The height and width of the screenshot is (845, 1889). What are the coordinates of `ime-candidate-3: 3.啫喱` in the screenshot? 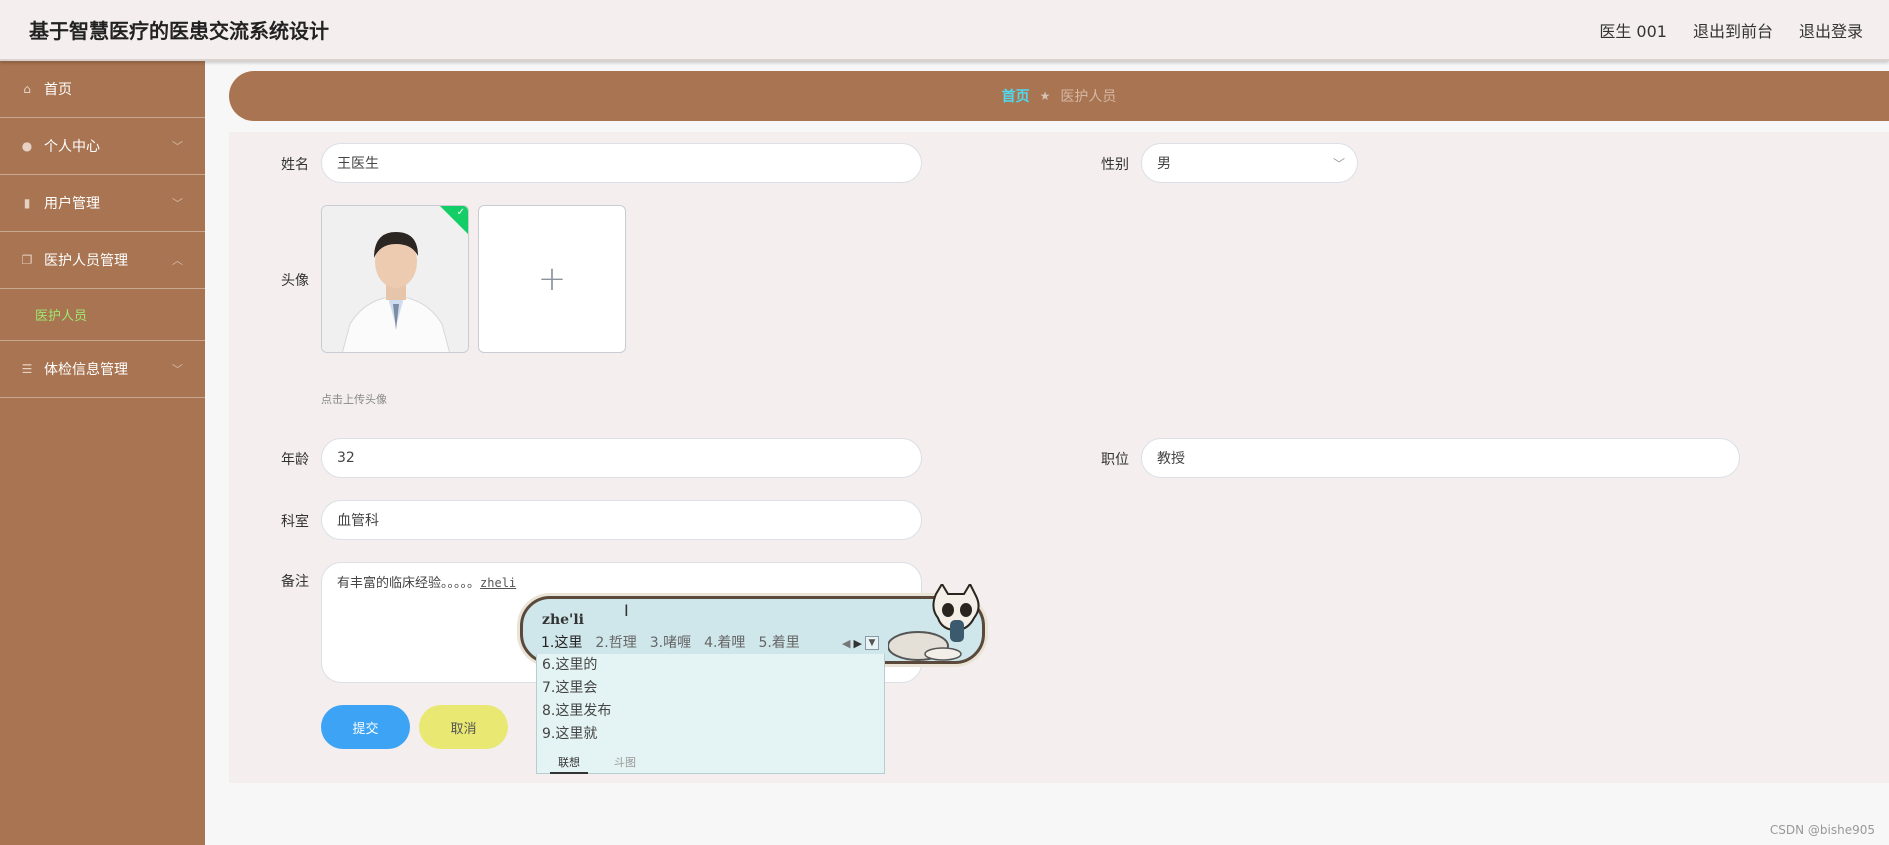 It's located at (670, 642).